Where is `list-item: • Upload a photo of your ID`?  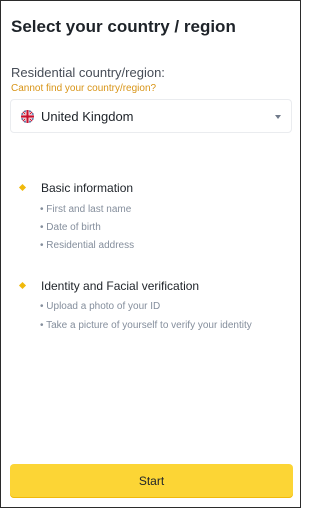 list-item: • Upload a photo of your ID is located at coordinates (100, 306).